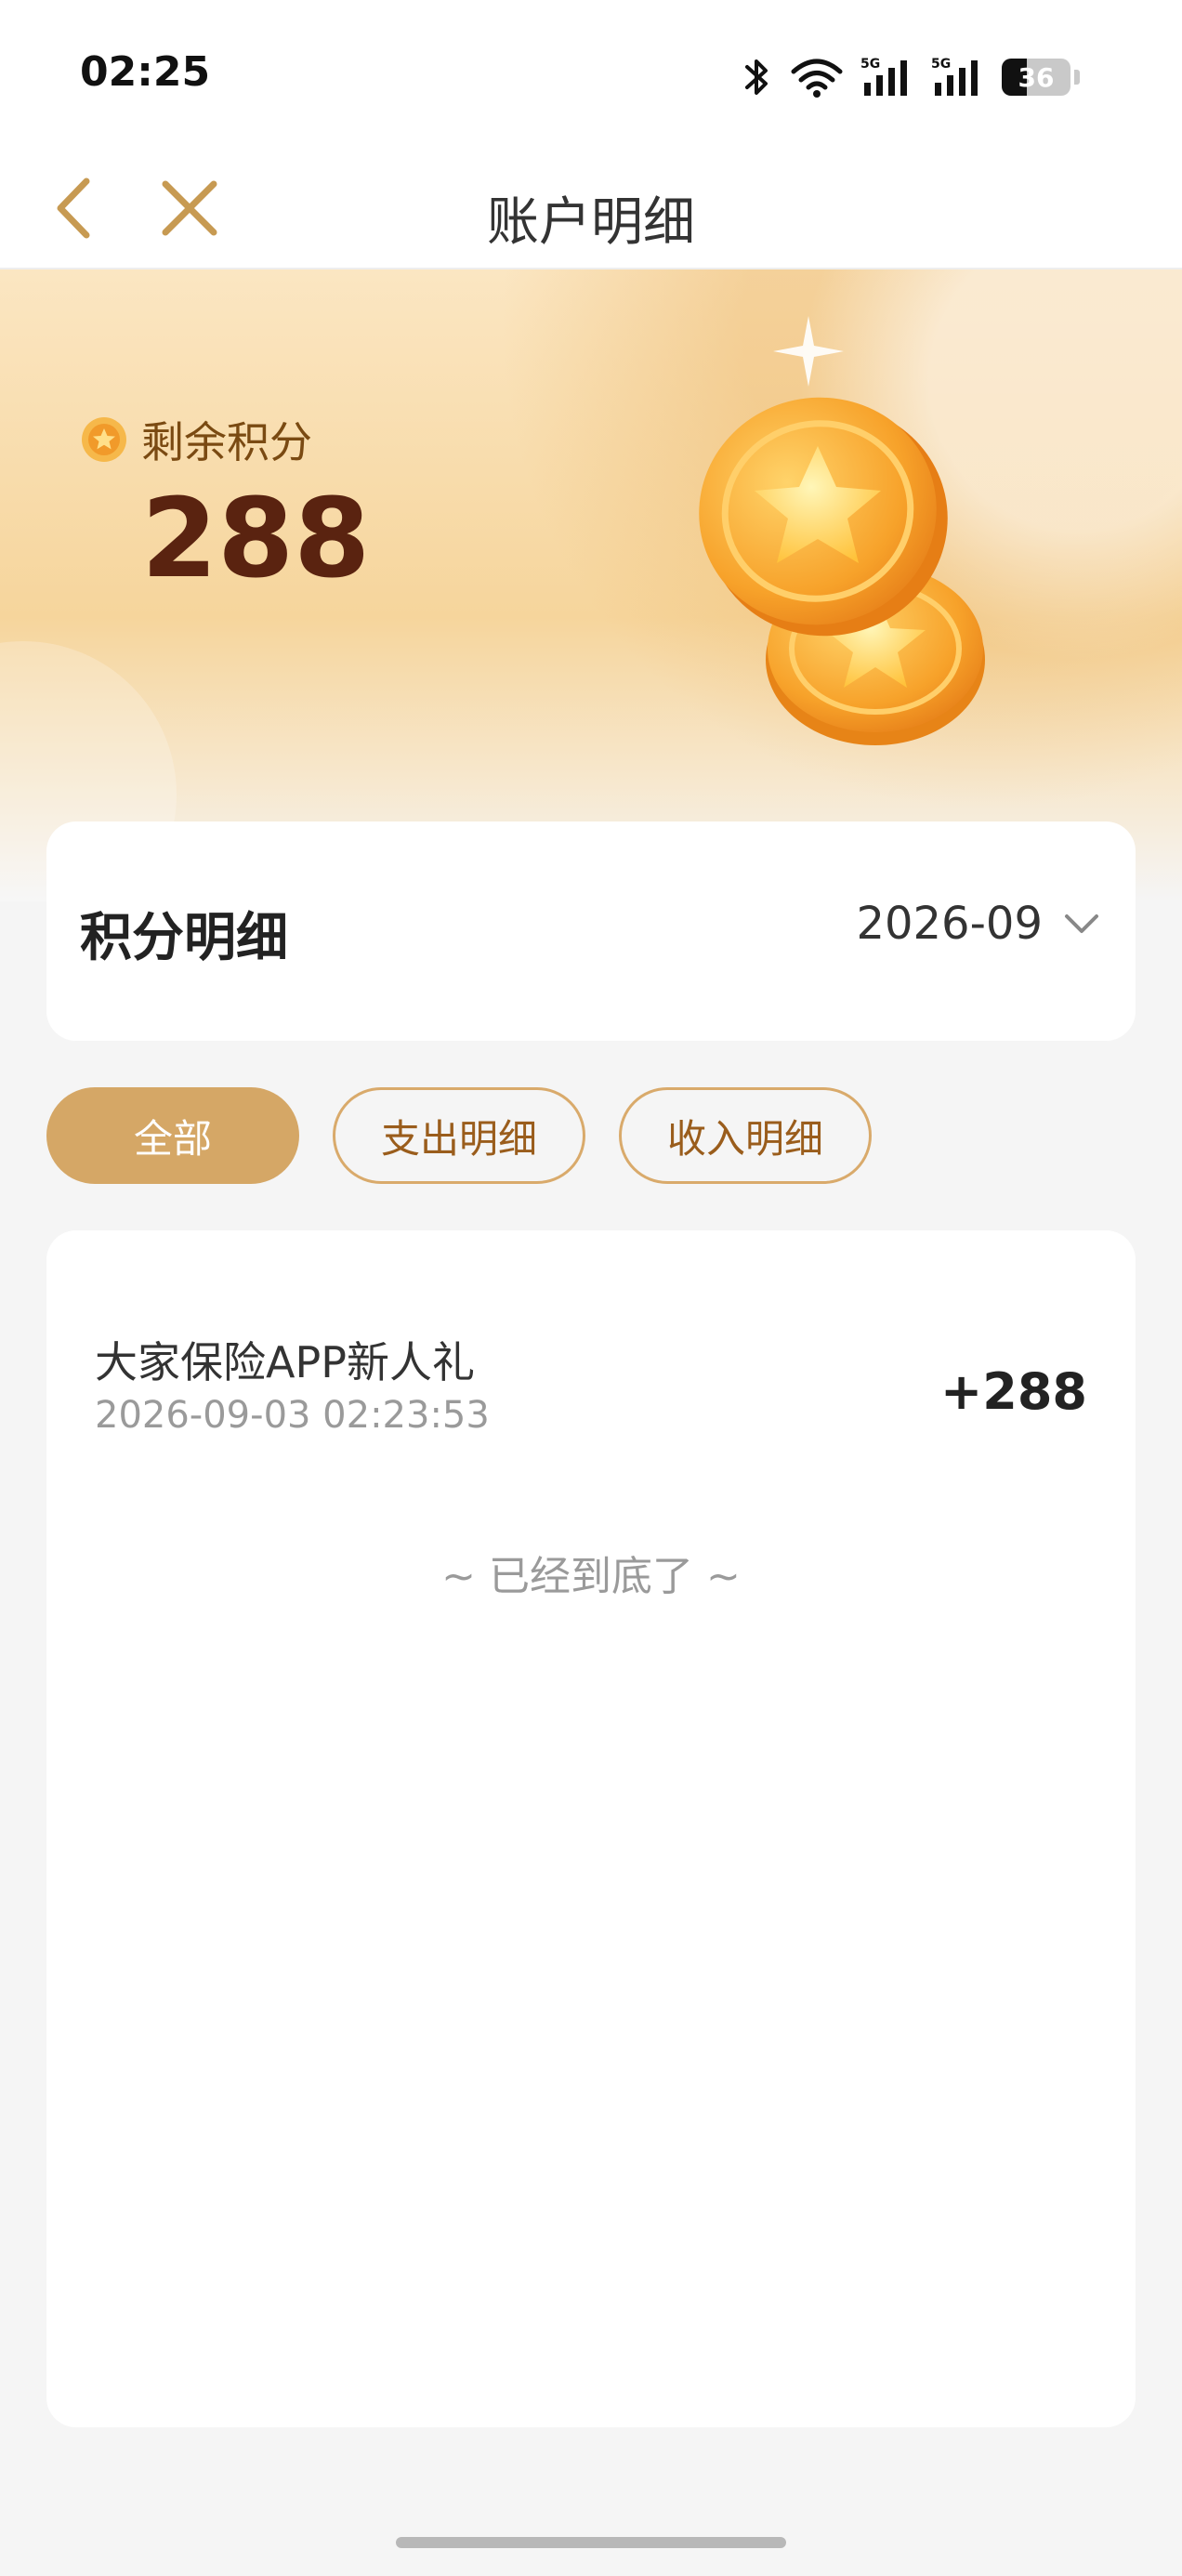 Image resolution: width=1182 pixels, height=2576 pixels. I want to click on tab-income: 收入明细, so click(745, 1135).